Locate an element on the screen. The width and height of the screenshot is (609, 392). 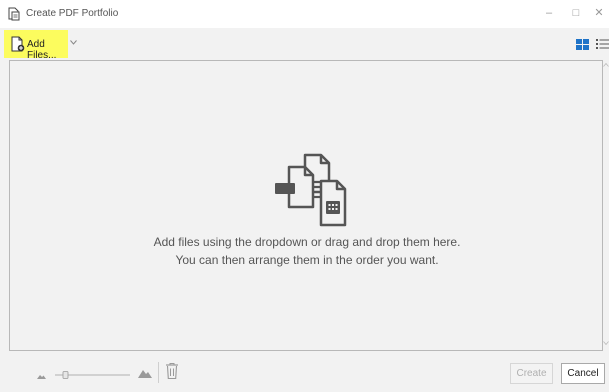
trash-icon is located at coordinates (172, 371).